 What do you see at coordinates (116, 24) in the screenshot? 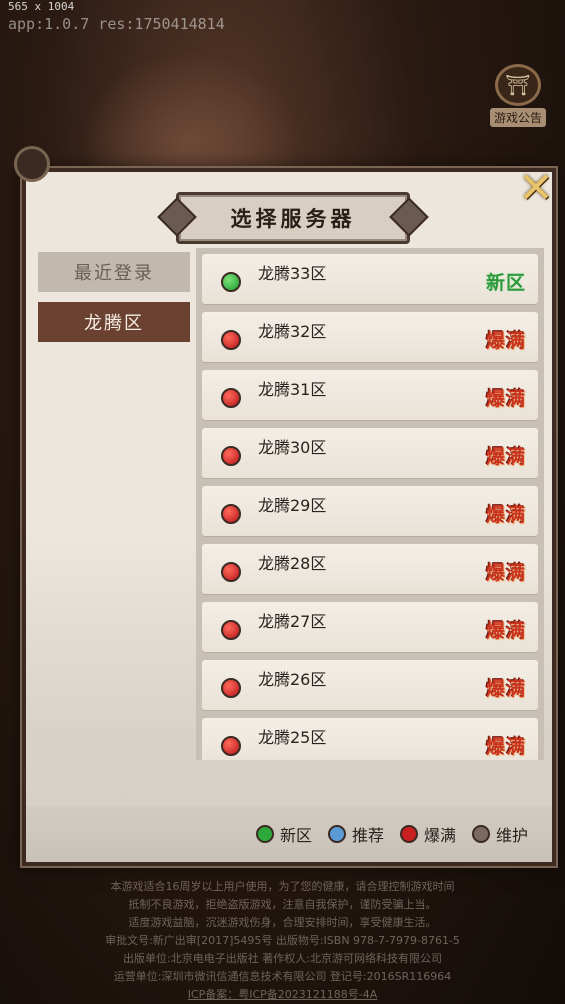
I see `debug-version: app:1.0.7 res:1750414814` at bounding box center [116, 24].